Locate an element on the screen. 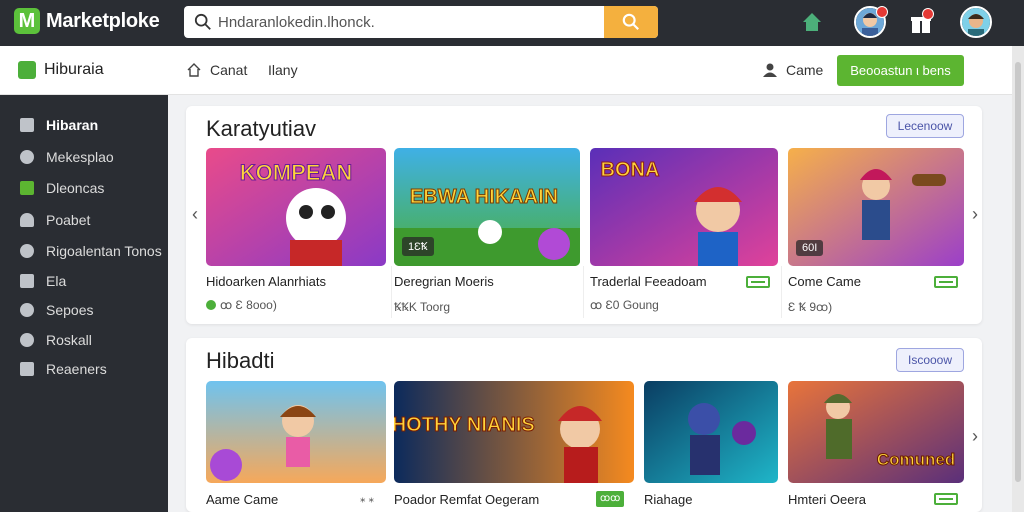 The height and width of the screenshot is (512, 1024). search-input is located at coordinates (403, 22).